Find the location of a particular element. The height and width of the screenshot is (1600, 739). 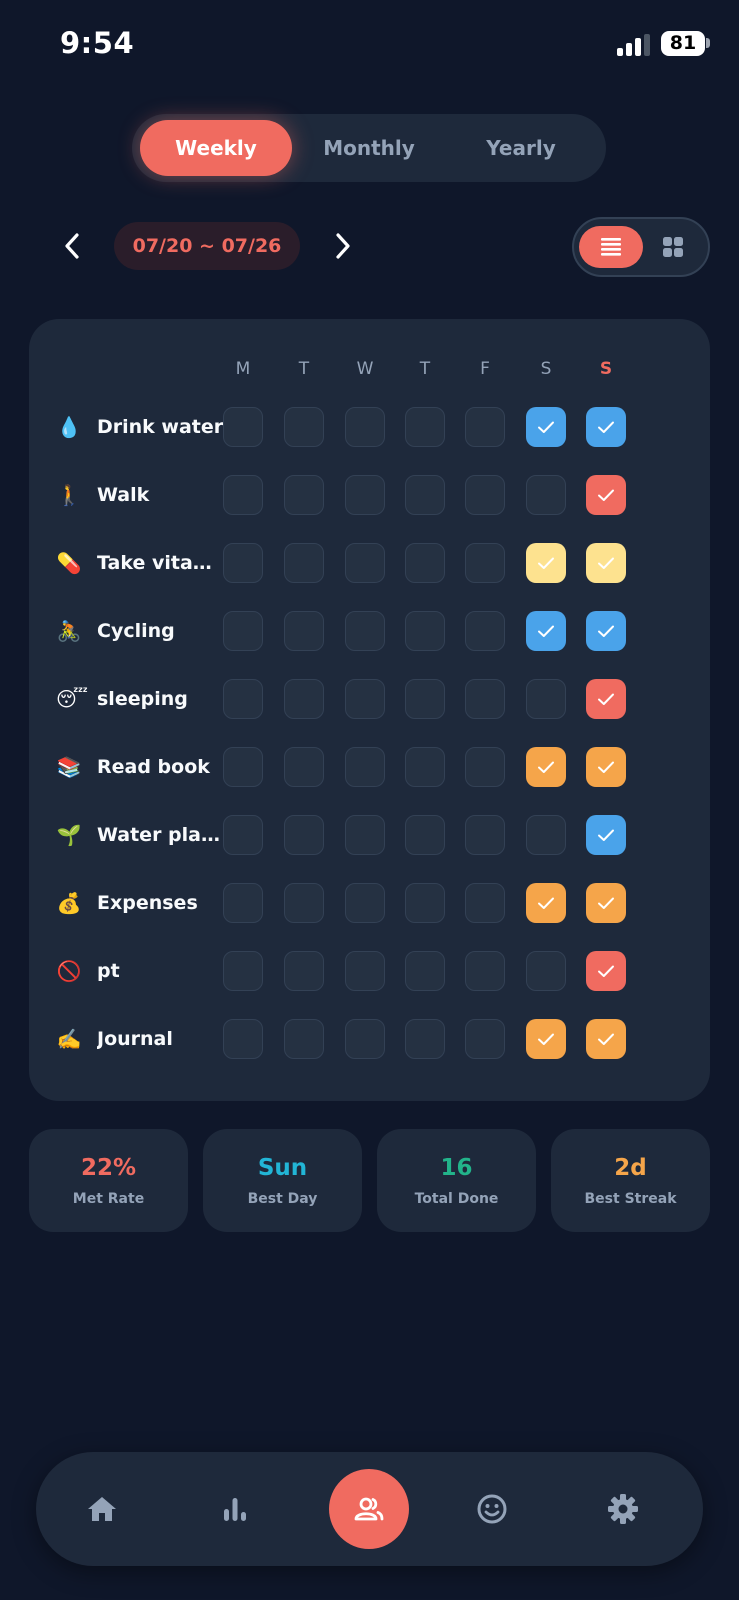

nav-people-button is located at coordinates (369, 1509).